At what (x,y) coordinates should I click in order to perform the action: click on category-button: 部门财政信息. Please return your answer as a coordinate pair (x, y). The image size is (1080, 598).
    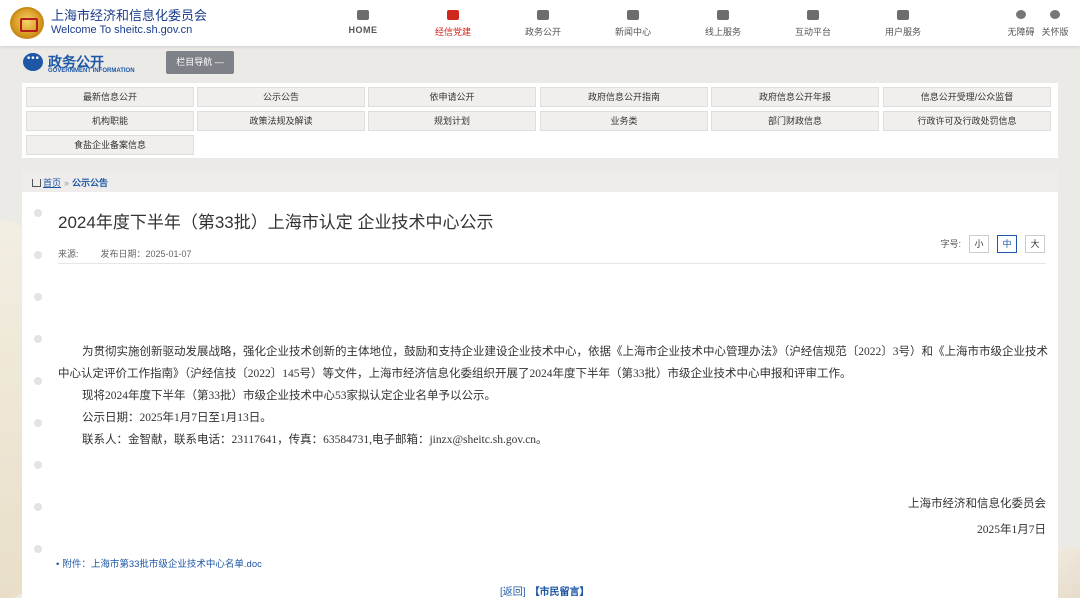
    Looking at the image, I should click on (795, 121).